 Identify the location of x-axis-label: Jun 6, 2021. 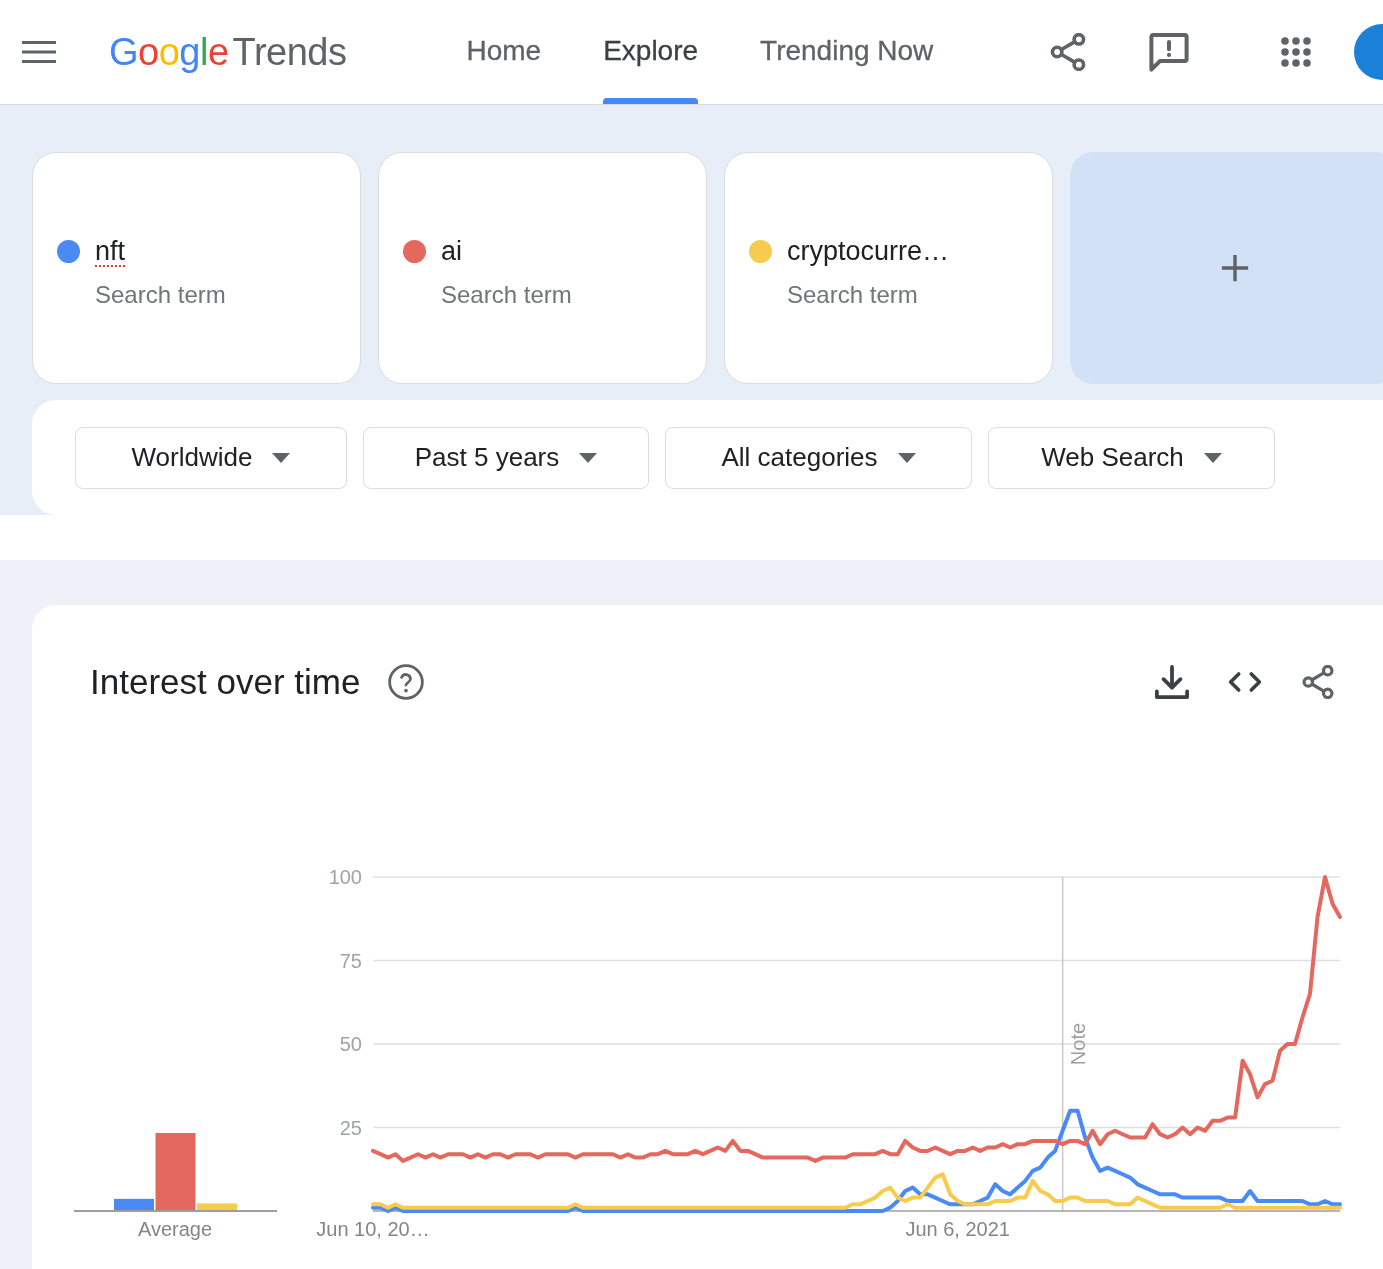
(957, 1229).